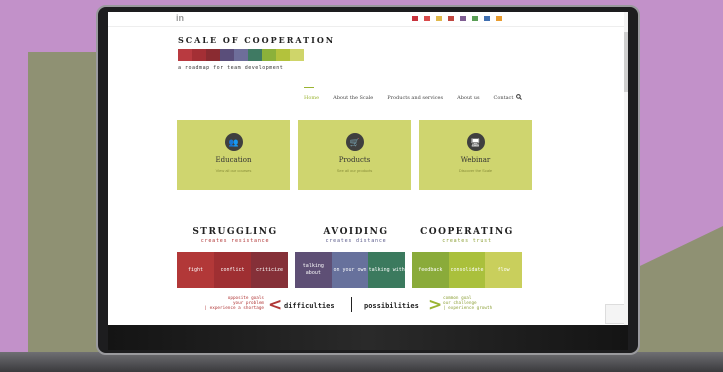 This screenshot has height=372, width=723. What do you see at coordinates (468, 308) in the screenshot?
I see `note-line: | experience growth` at bounding box center [468, 308].